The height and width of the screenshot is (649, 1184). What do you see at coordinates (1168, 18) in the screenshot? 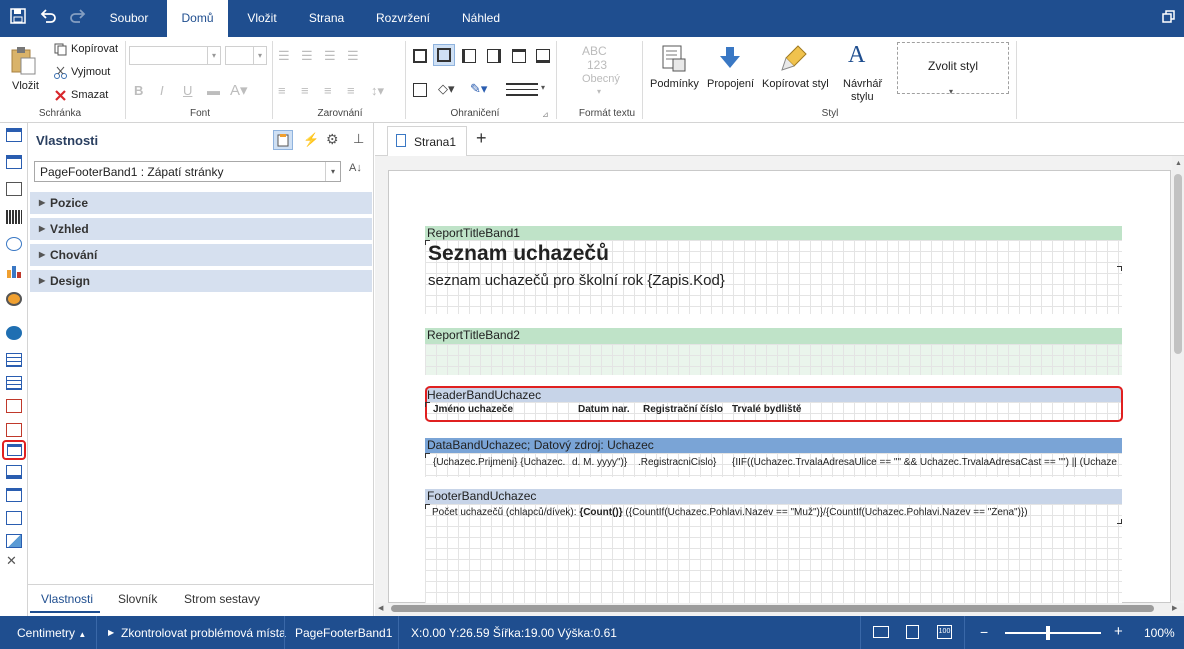
I see `restore-window-icon` at bounding box center [1168, 18].